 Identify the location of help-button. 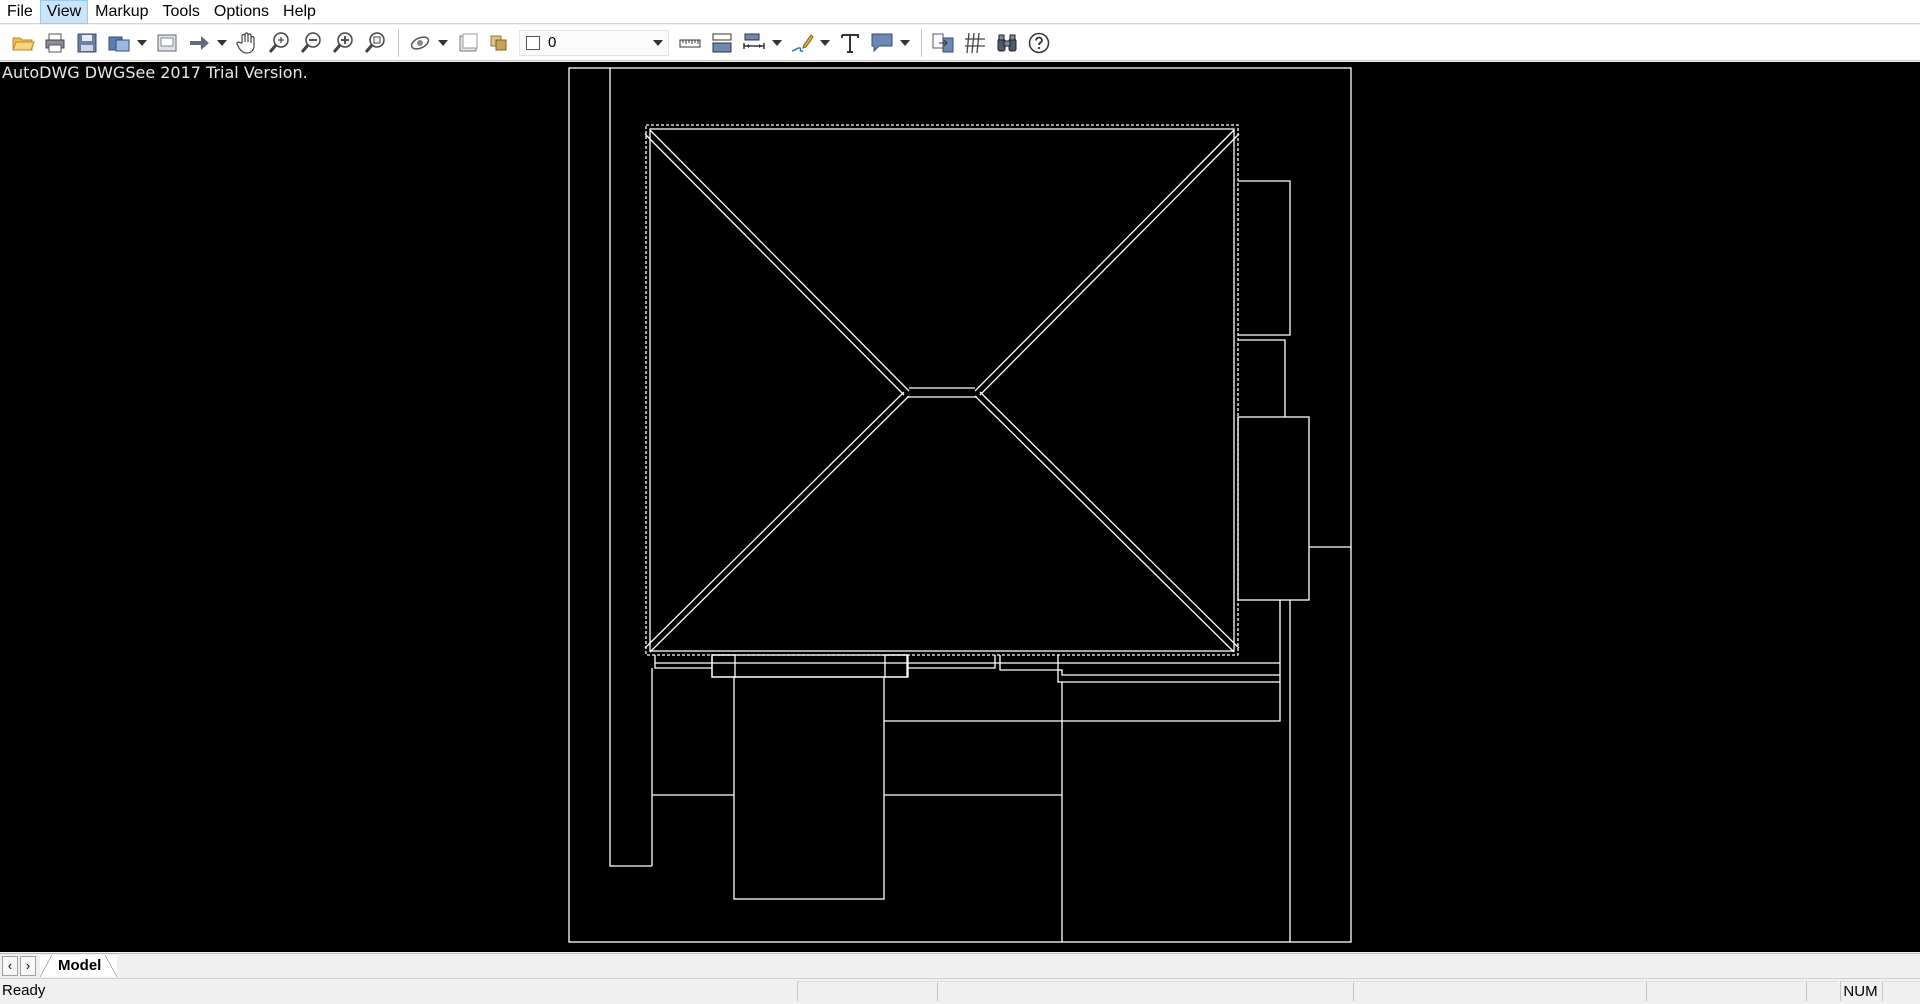
(1039, 43).